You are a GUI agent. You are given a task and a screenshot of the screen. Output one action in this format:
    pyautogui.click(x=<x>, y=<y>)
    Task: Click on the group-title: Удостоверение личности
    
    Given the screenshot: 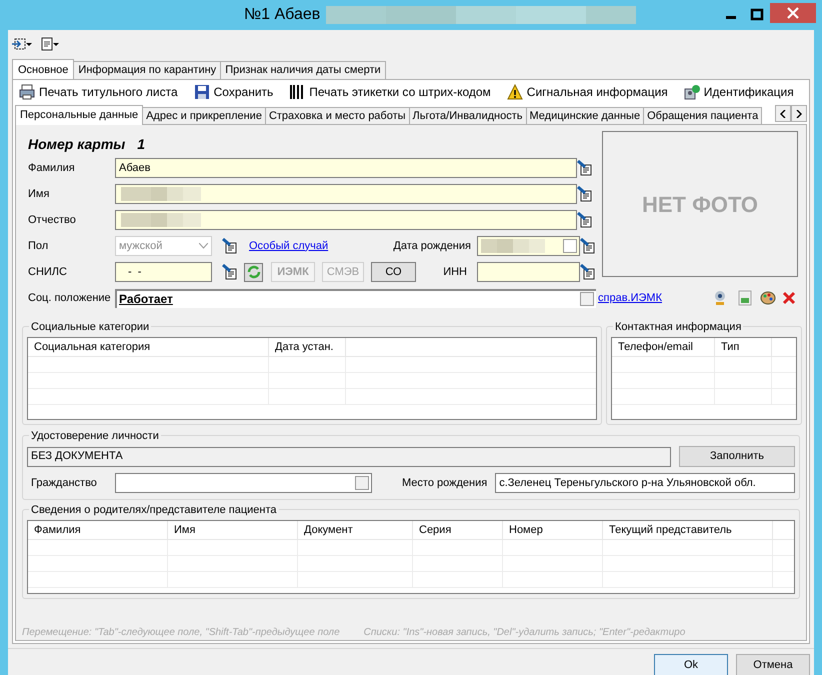 What is the action you would take?
    pyautogui.click(x=95, y=436)
    